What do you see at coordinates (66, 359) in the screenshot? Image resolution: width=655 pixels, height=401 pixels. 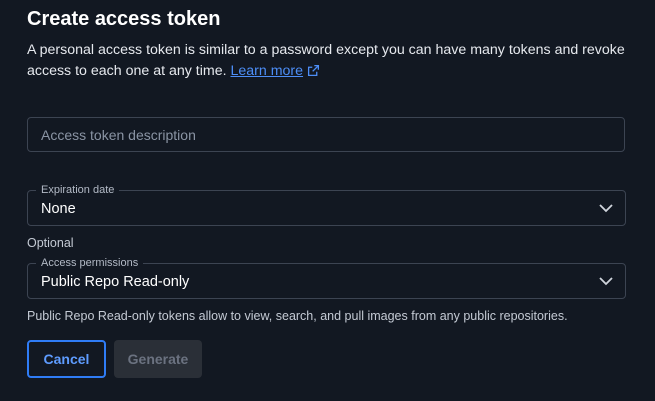 I see `cancel-button: Cancel` at bounding box center [66, 359].